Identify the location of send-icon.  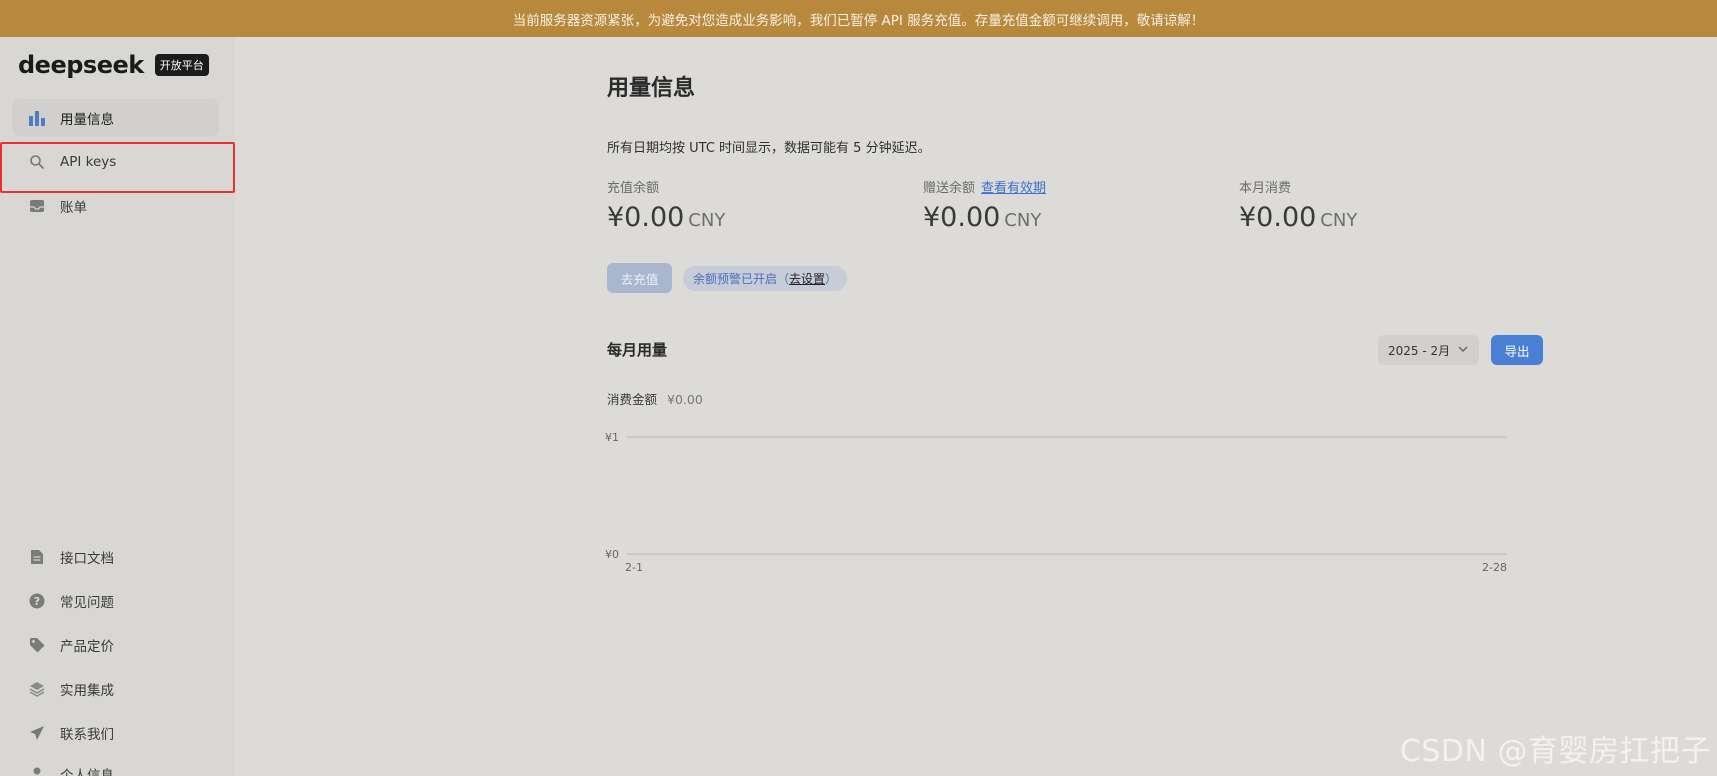
(37, 733).